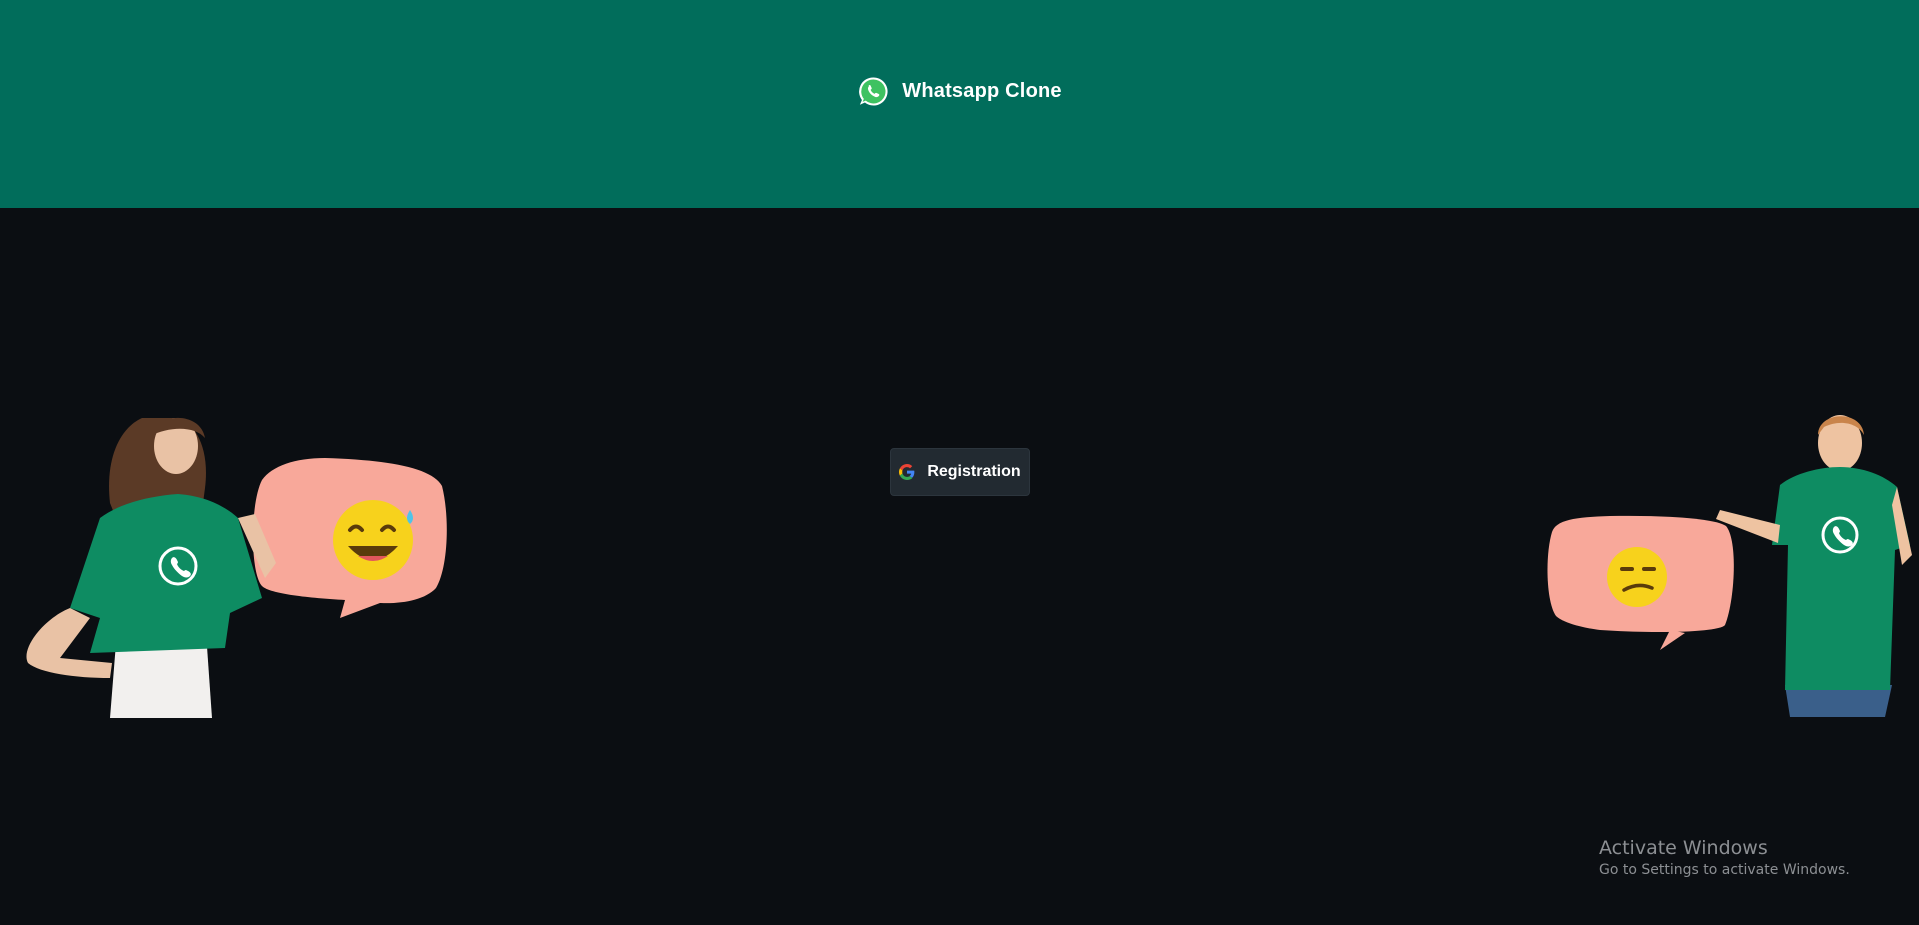 The width and height of the screenshot is (1919, 925). I want to click on brand: Whatsapp Clone, so click(959, 91).